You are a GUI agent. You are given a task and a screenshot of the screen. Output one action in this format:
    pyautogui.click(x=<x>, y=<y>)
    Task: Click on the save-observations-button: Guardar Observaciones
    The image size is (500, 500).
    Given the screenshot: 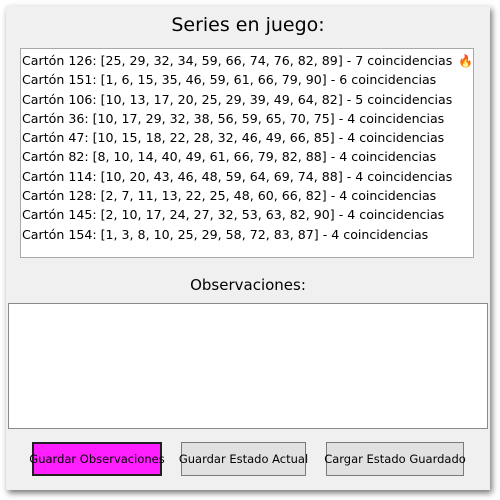 What is the action you would take?
    pyautogui.click(x=97, y=459)
    